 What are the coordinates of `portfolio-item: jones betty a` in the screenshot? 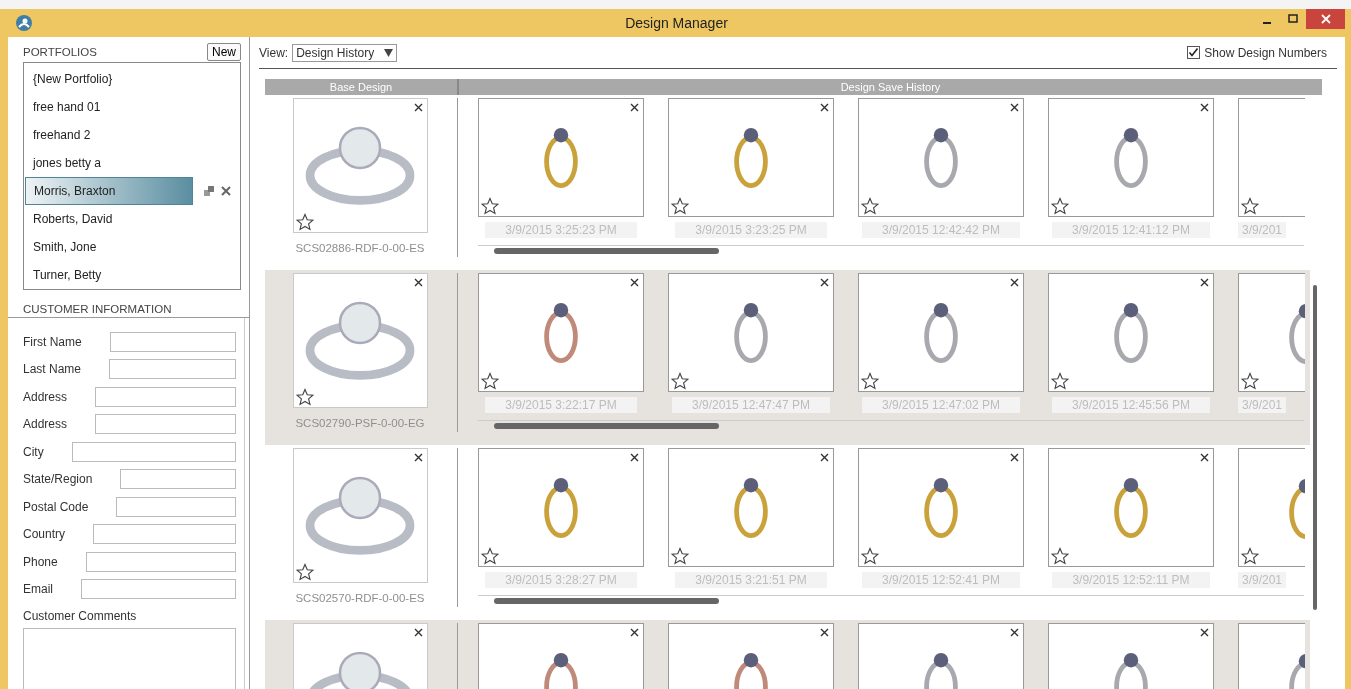 It's located at (109, 163).